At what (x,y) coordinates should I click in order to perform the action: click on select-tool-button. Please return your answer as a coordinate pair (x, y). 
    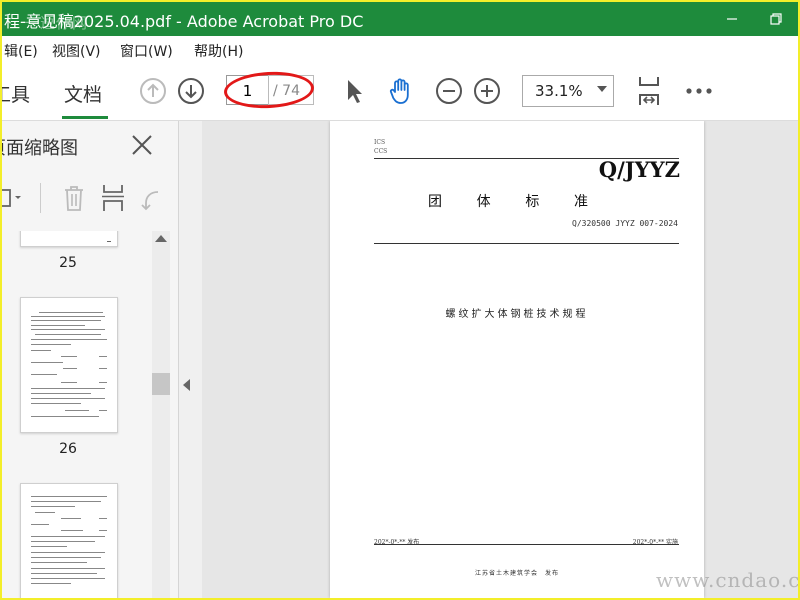
    Looking at the image, I should click on (353, 91).